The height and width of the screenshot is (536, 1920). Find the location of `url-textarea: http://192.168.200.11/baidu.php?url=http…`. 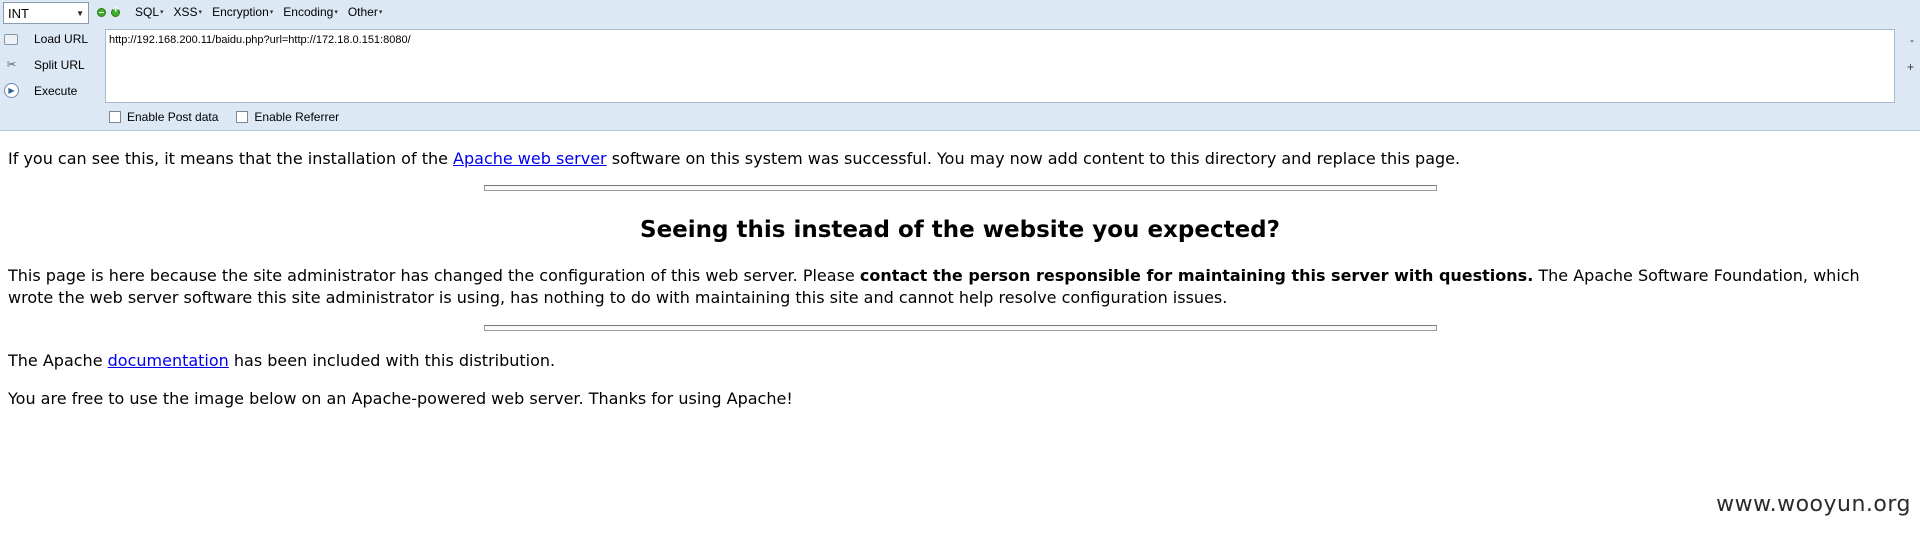

url-textarea: http://192.168.200.11/baidu.php?url=http… is located at coordinates (1000, 66).